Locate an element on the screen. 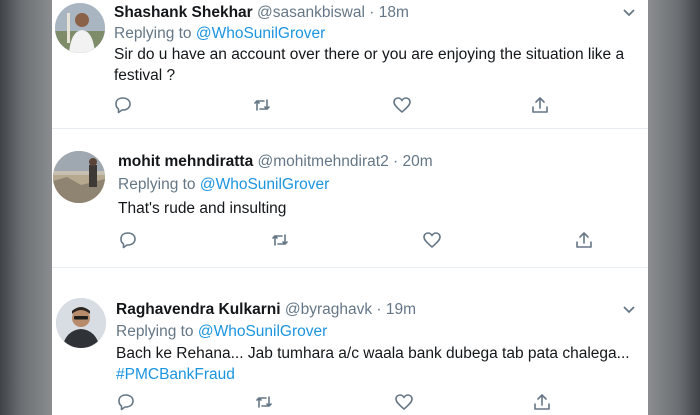 Image resolution: width=700 pixels, height=415 pixels. tweet-text-line: That's rude and insulting is located at coordinates (202, 208).